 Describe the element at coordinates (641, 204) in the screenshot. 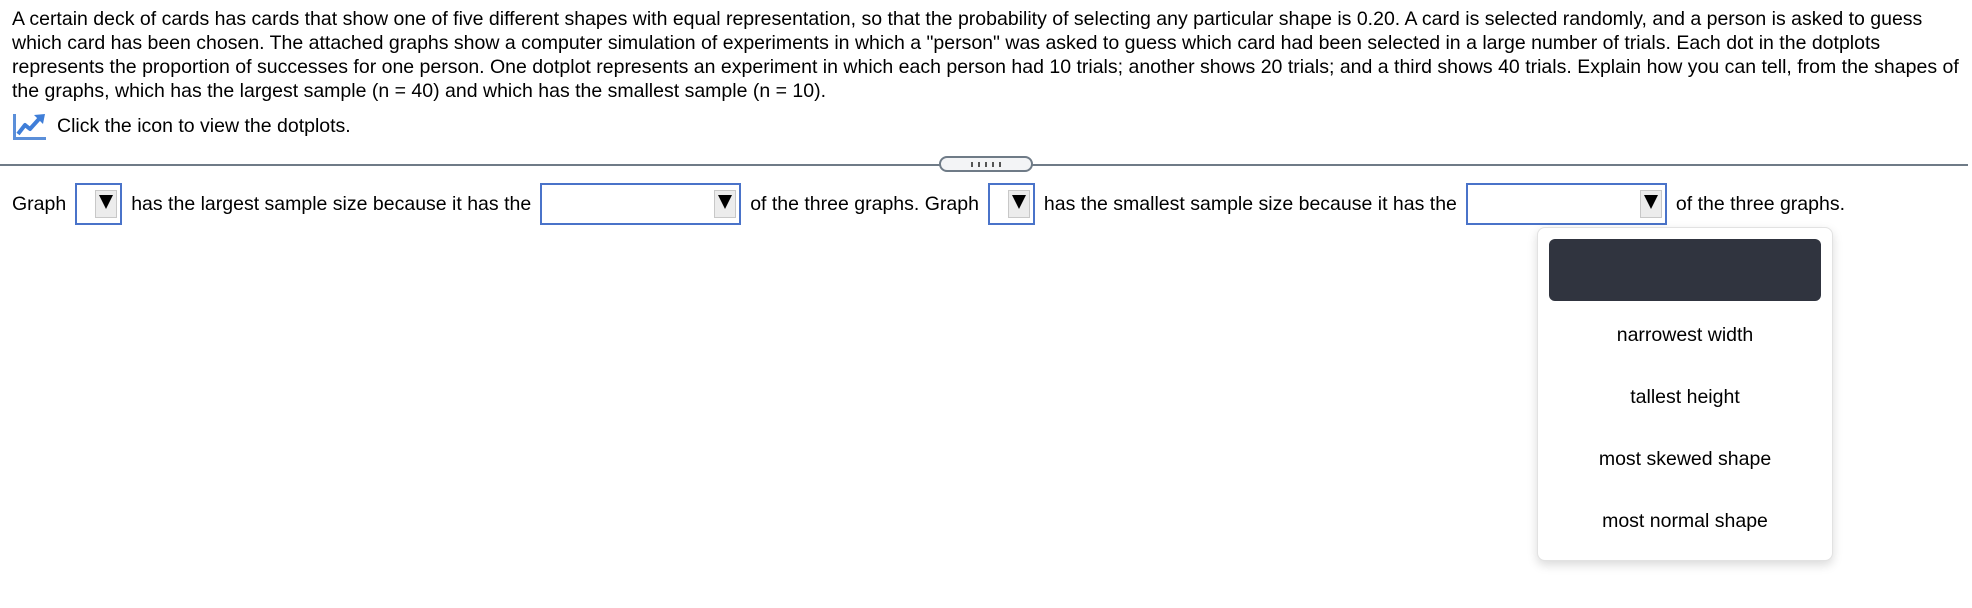

I see `reason-largest-dropdown` at that location.